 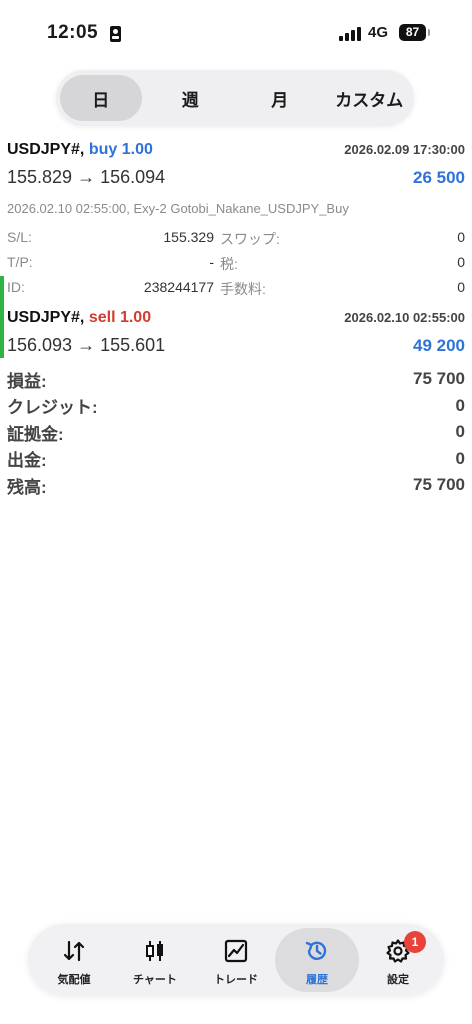 What do you see at coordinates (73, 32) in the screenshot?
I see `status-time: 12:05` at bounding box center [73, 32].